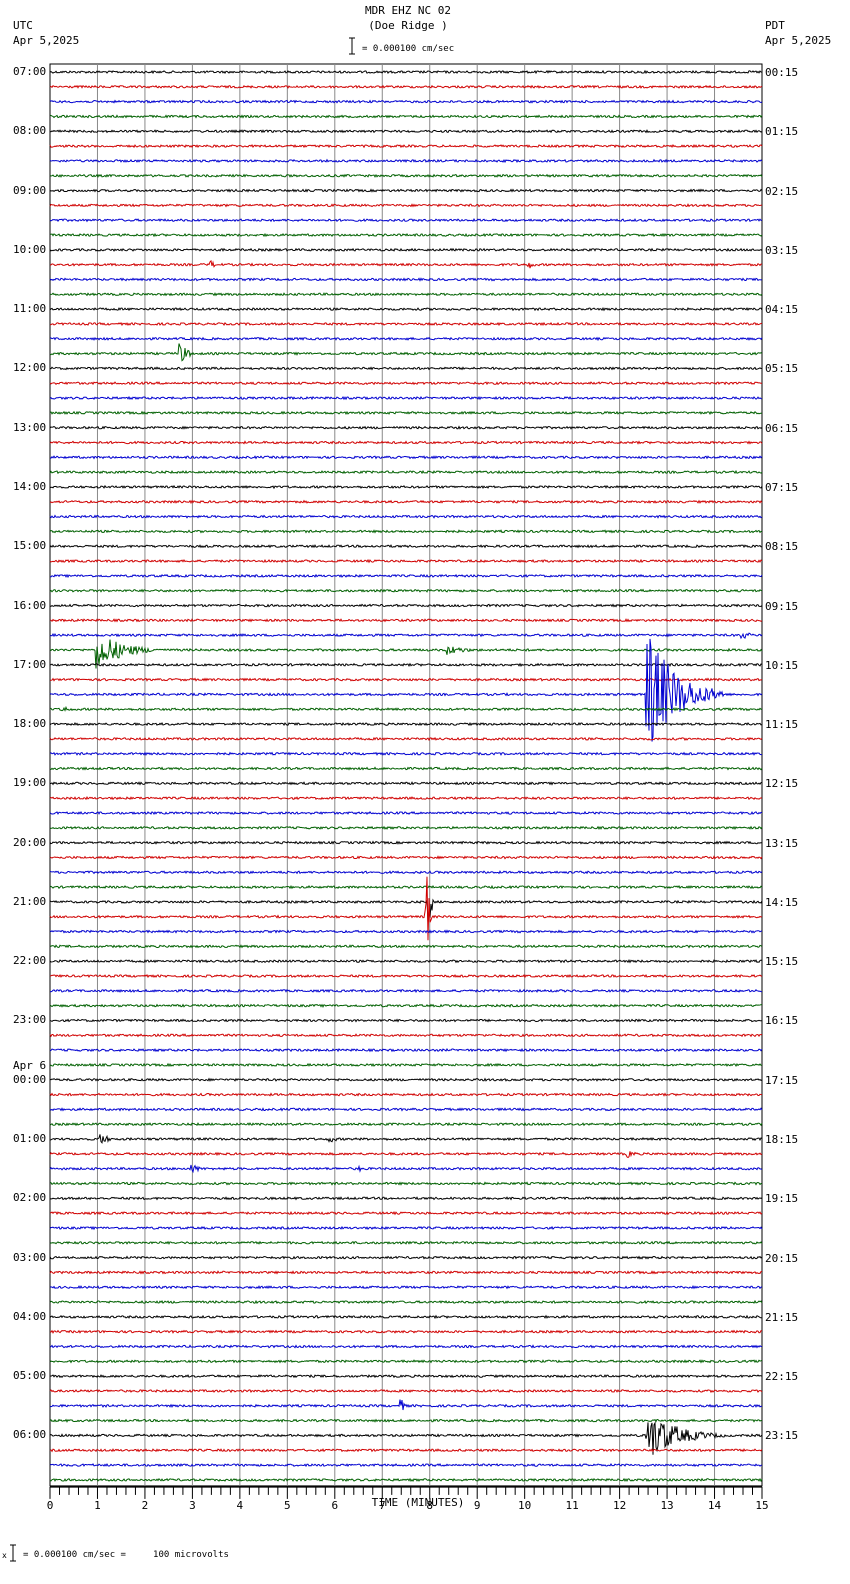 Image resolution: width=850 pixels, height=1584 pixels. Describe the element at coordinates (782, 962) in the screenshot. I see `local-hour-label: 15:15` at that location.